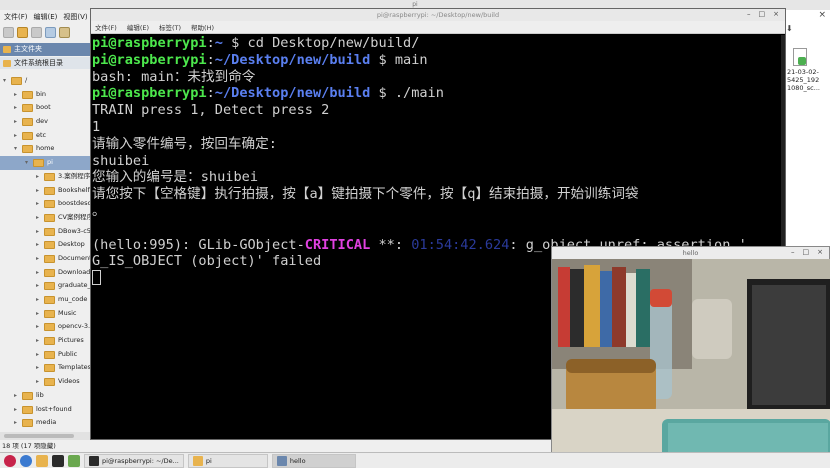 This screenshot has width=830, height=468. What do you see at coordinates (45, 163) in the screenshot?
I see `tree-item: ▾ pi` at bounding box center [45, 163].